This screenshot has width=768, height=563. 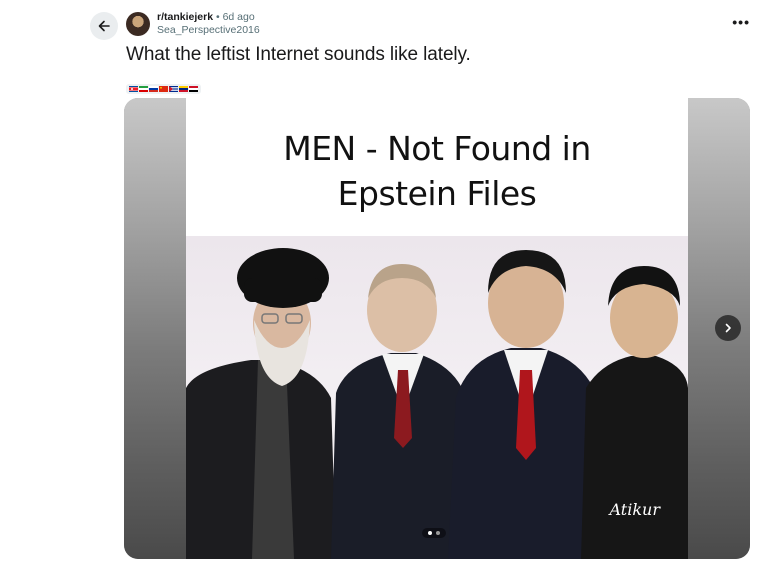 What do you see at coordinates (185, 17) in the screenshot?
I see `subreddit-link: r/tankiejerk` at bounding box center [185, 17].